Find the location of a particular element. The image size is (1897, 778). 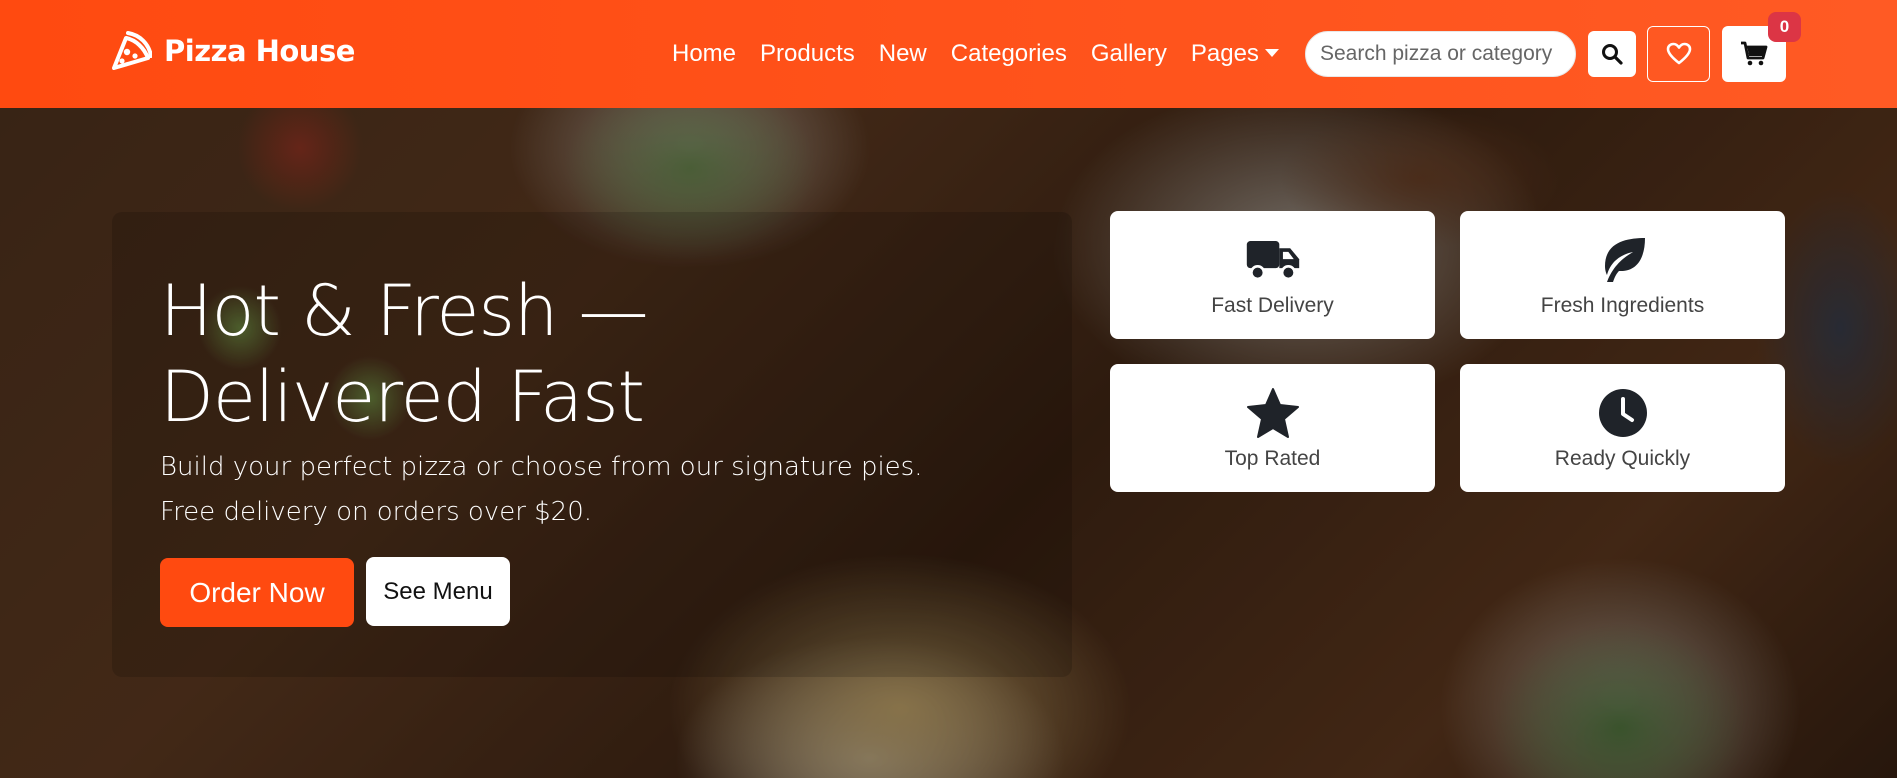

feature-label: Top Rated is located at coordinates (1272, 458).